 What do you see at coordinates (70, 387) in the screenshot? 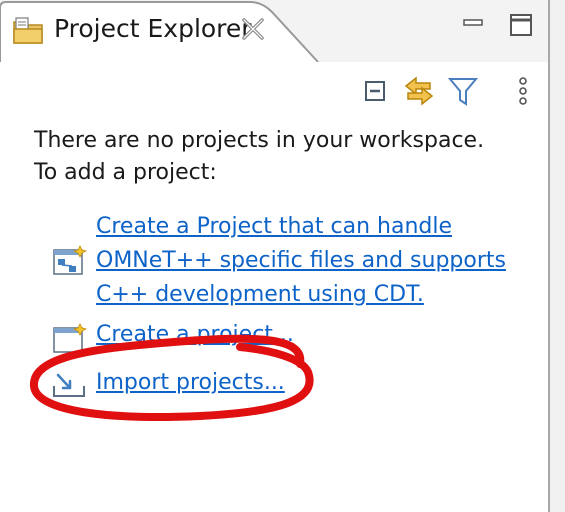
I see `import-projects-icon` at bounding box center [70, 387].